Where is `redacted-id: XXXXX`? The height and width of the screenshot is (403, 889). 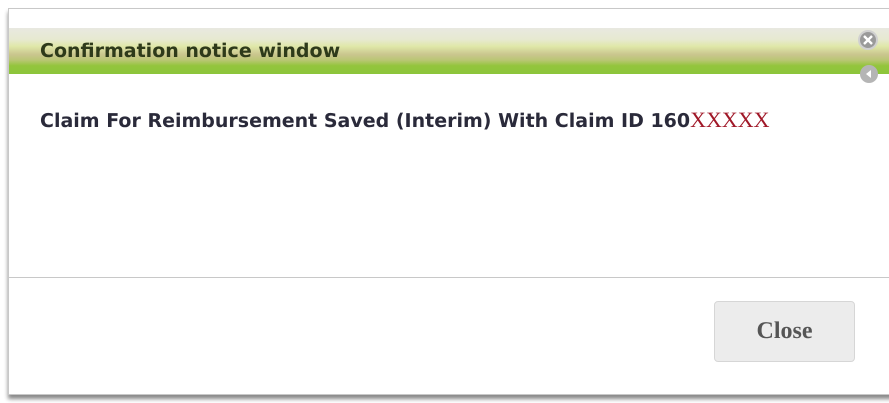
redacted-id: XXXXX is located at coordinates (730, 119).